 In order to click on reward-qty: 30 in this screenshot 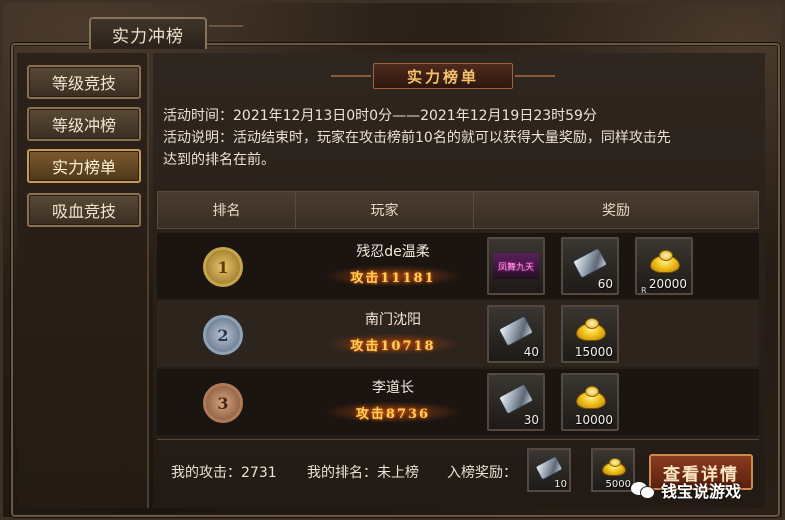, I will do `click(531, 420)`.